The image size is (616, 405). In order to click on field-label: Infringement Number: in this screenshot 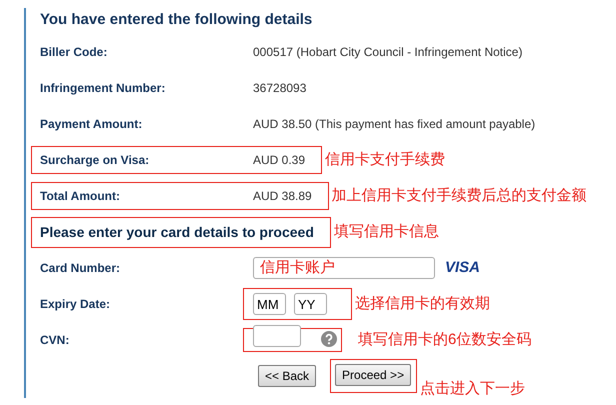, I will do `click(103, 88)`.